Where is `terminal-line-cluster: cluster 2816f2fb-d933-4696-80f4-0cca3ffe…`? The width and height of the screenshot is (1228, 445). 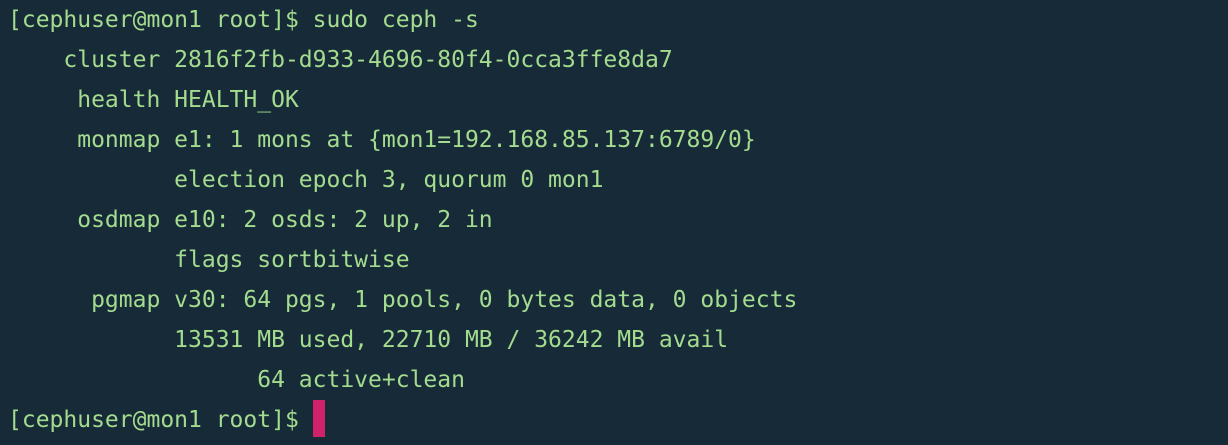
terminal-line-cluster: cluster 2816f2fb-d933-4696-80f4-0cca3ffe… is located at coordinates (618, 60).